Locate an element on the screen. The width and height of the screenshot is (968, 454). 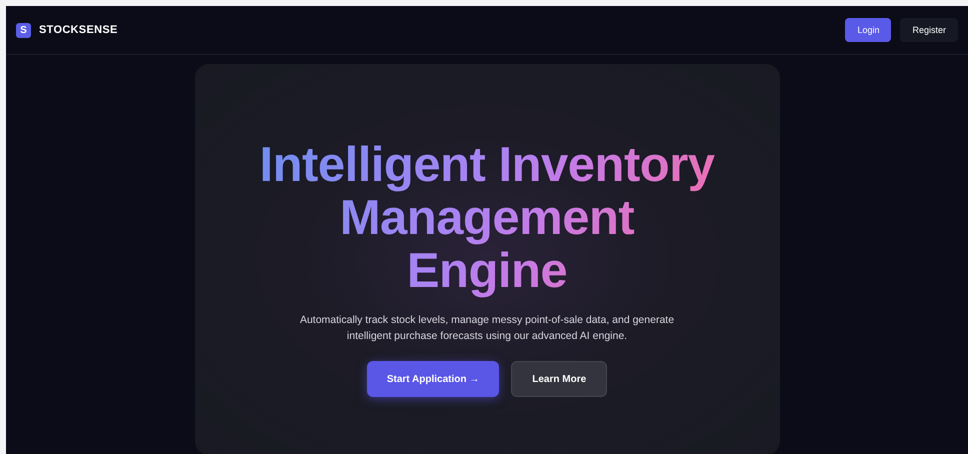
hero-description: Automatically track stock levels, manage messy point-of-sale data, and generate intelligent purchase forecasts using our advanced AI engine. is located at coordinates (487, 328).